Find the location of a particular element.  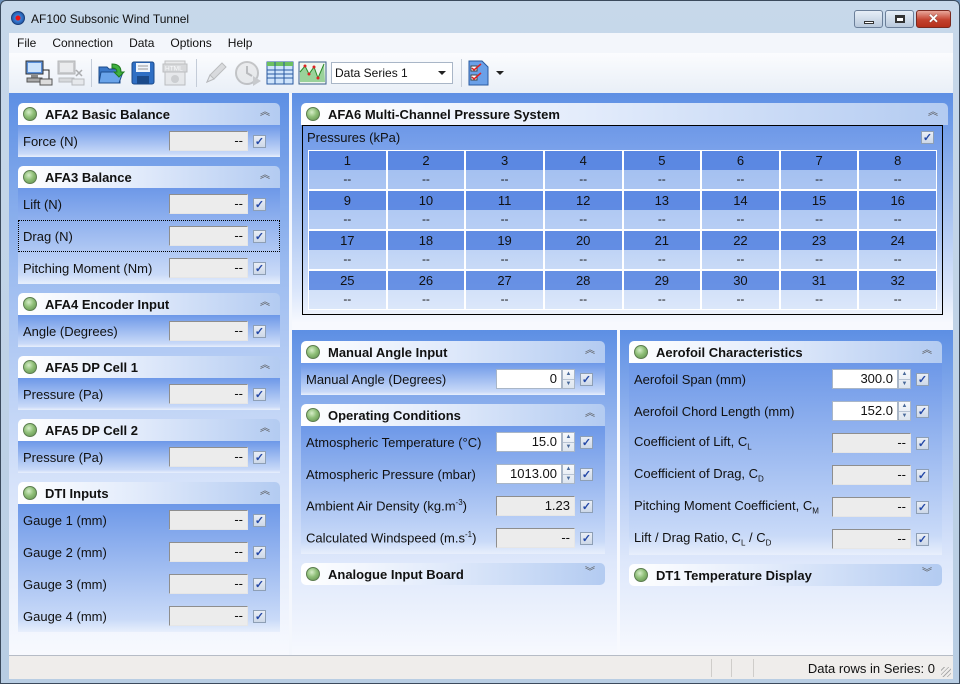

open-button is located at coordinates (111, 73).